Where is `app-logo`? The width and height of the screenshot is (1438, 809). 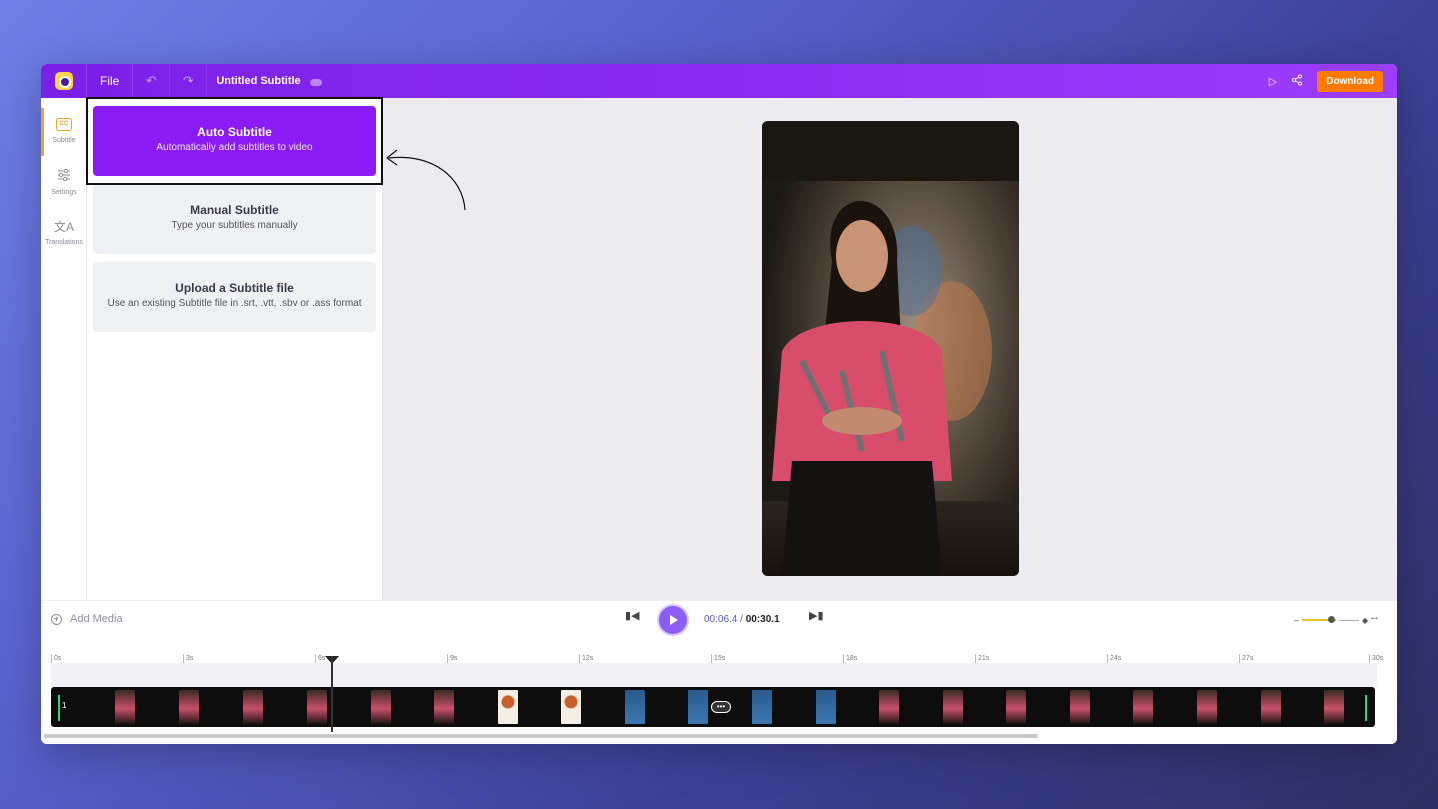
app-logo is located at coordinates (64, 81).